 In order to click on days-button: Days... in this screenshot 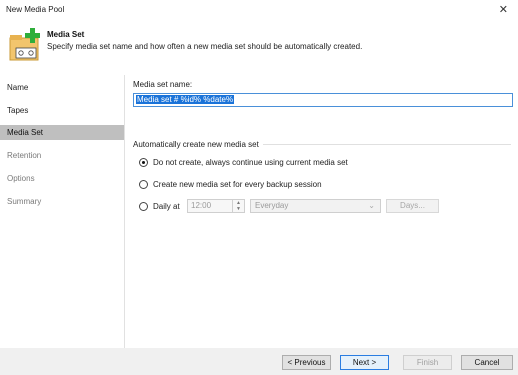, I will do `click(412, 206)`.